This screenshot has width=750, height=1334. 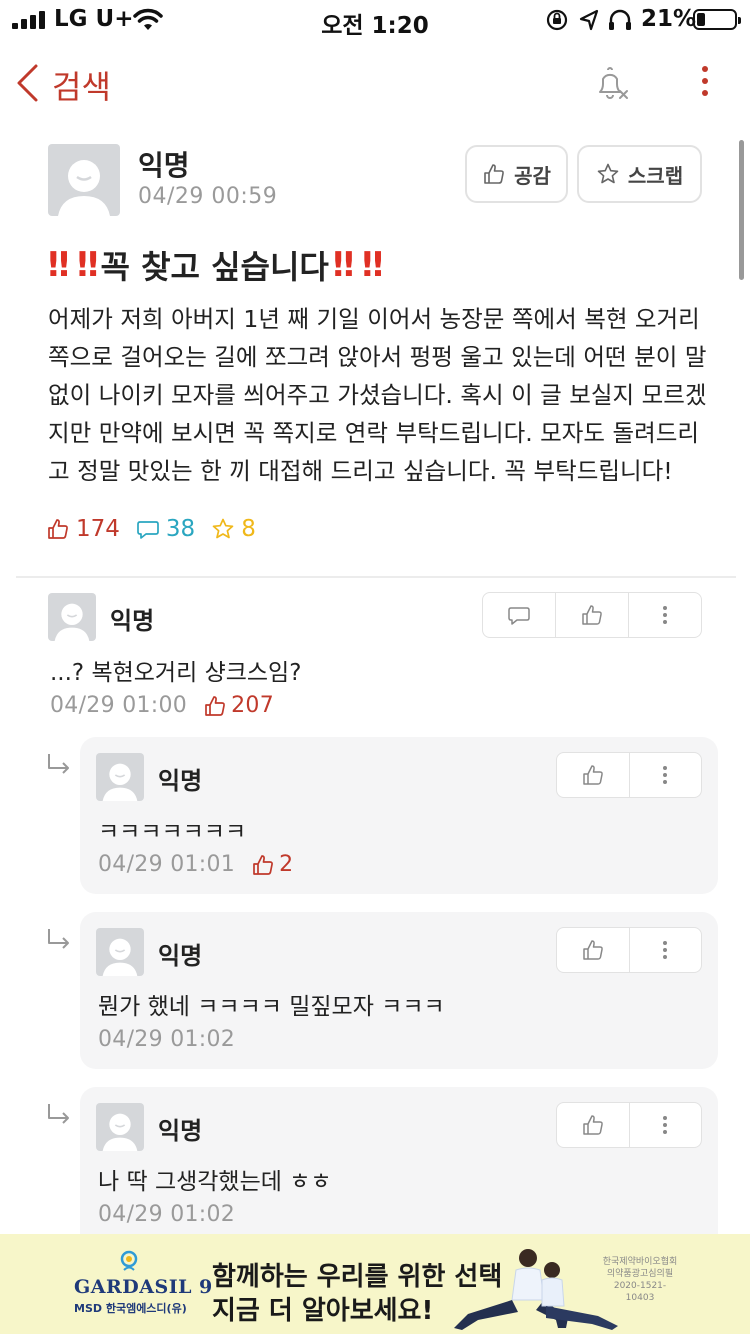 I want to click on post-date: 04/29 00:59, so click(x=208, y=196).